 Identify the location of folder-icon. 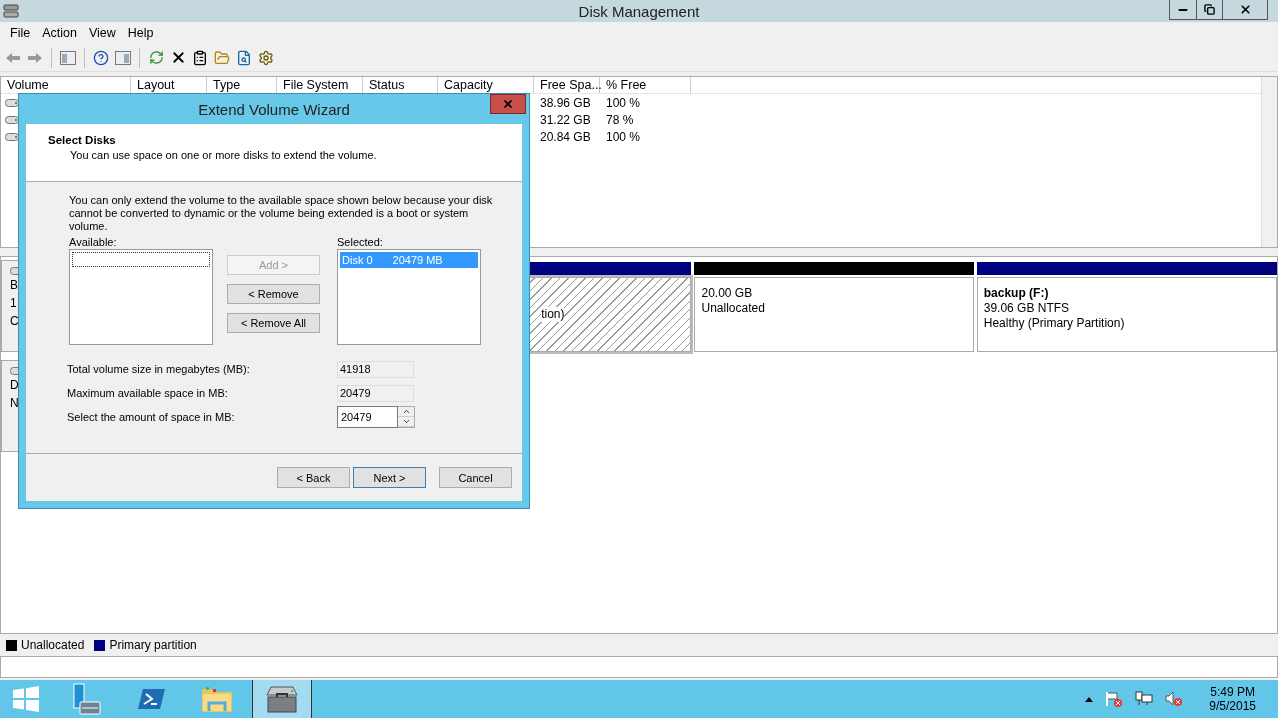
(217, 699).